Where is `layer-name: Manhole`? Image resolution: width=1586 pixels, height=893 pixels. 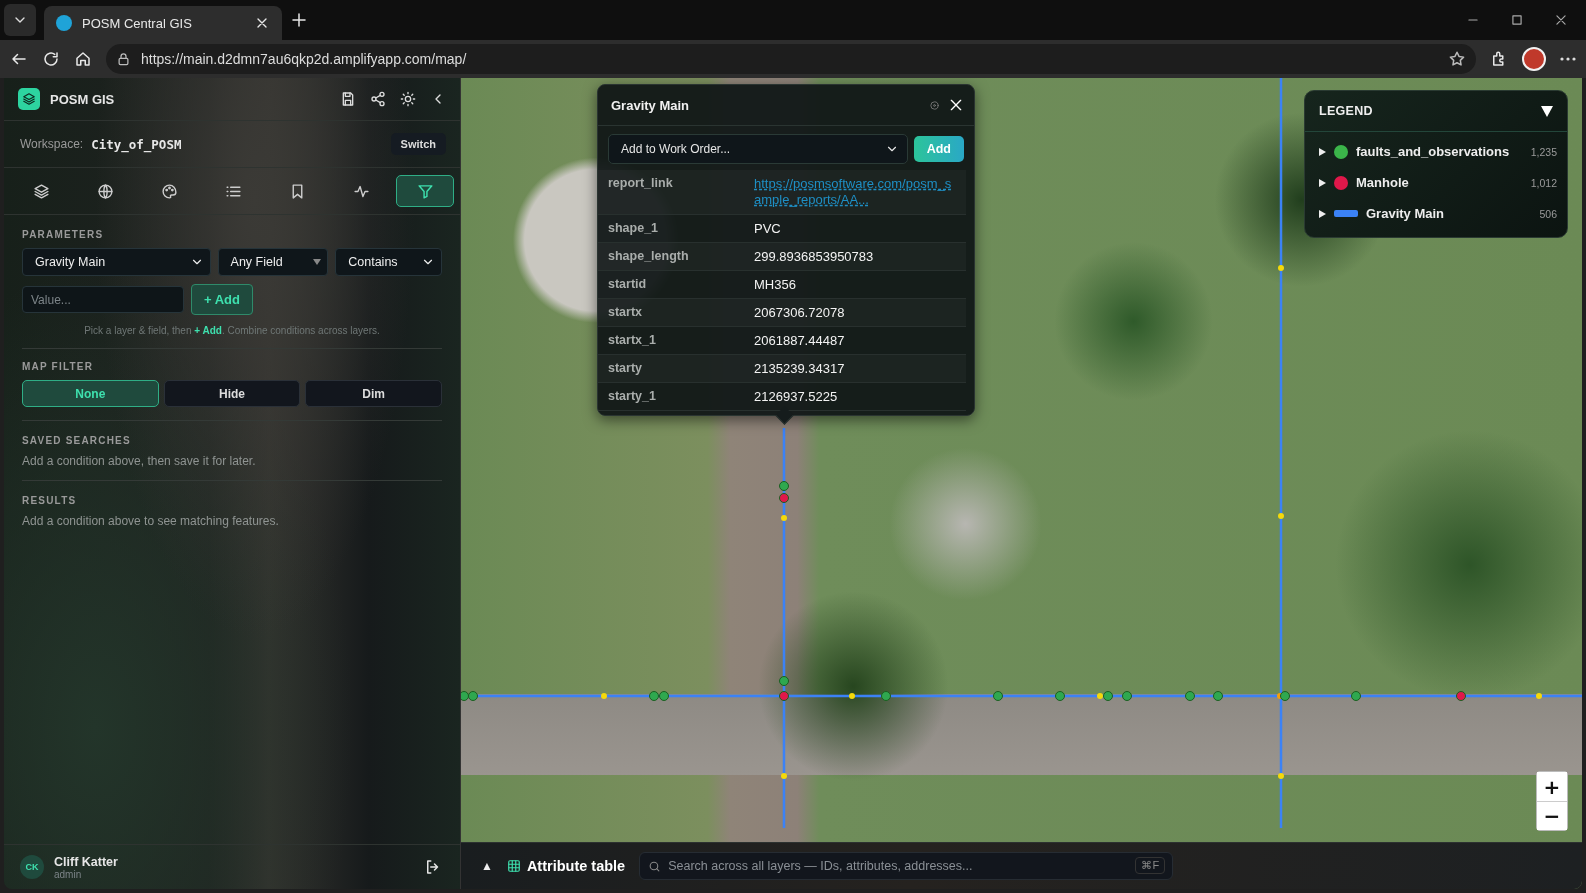 layer-name: Manhole is located at coordinates (1383, 182).